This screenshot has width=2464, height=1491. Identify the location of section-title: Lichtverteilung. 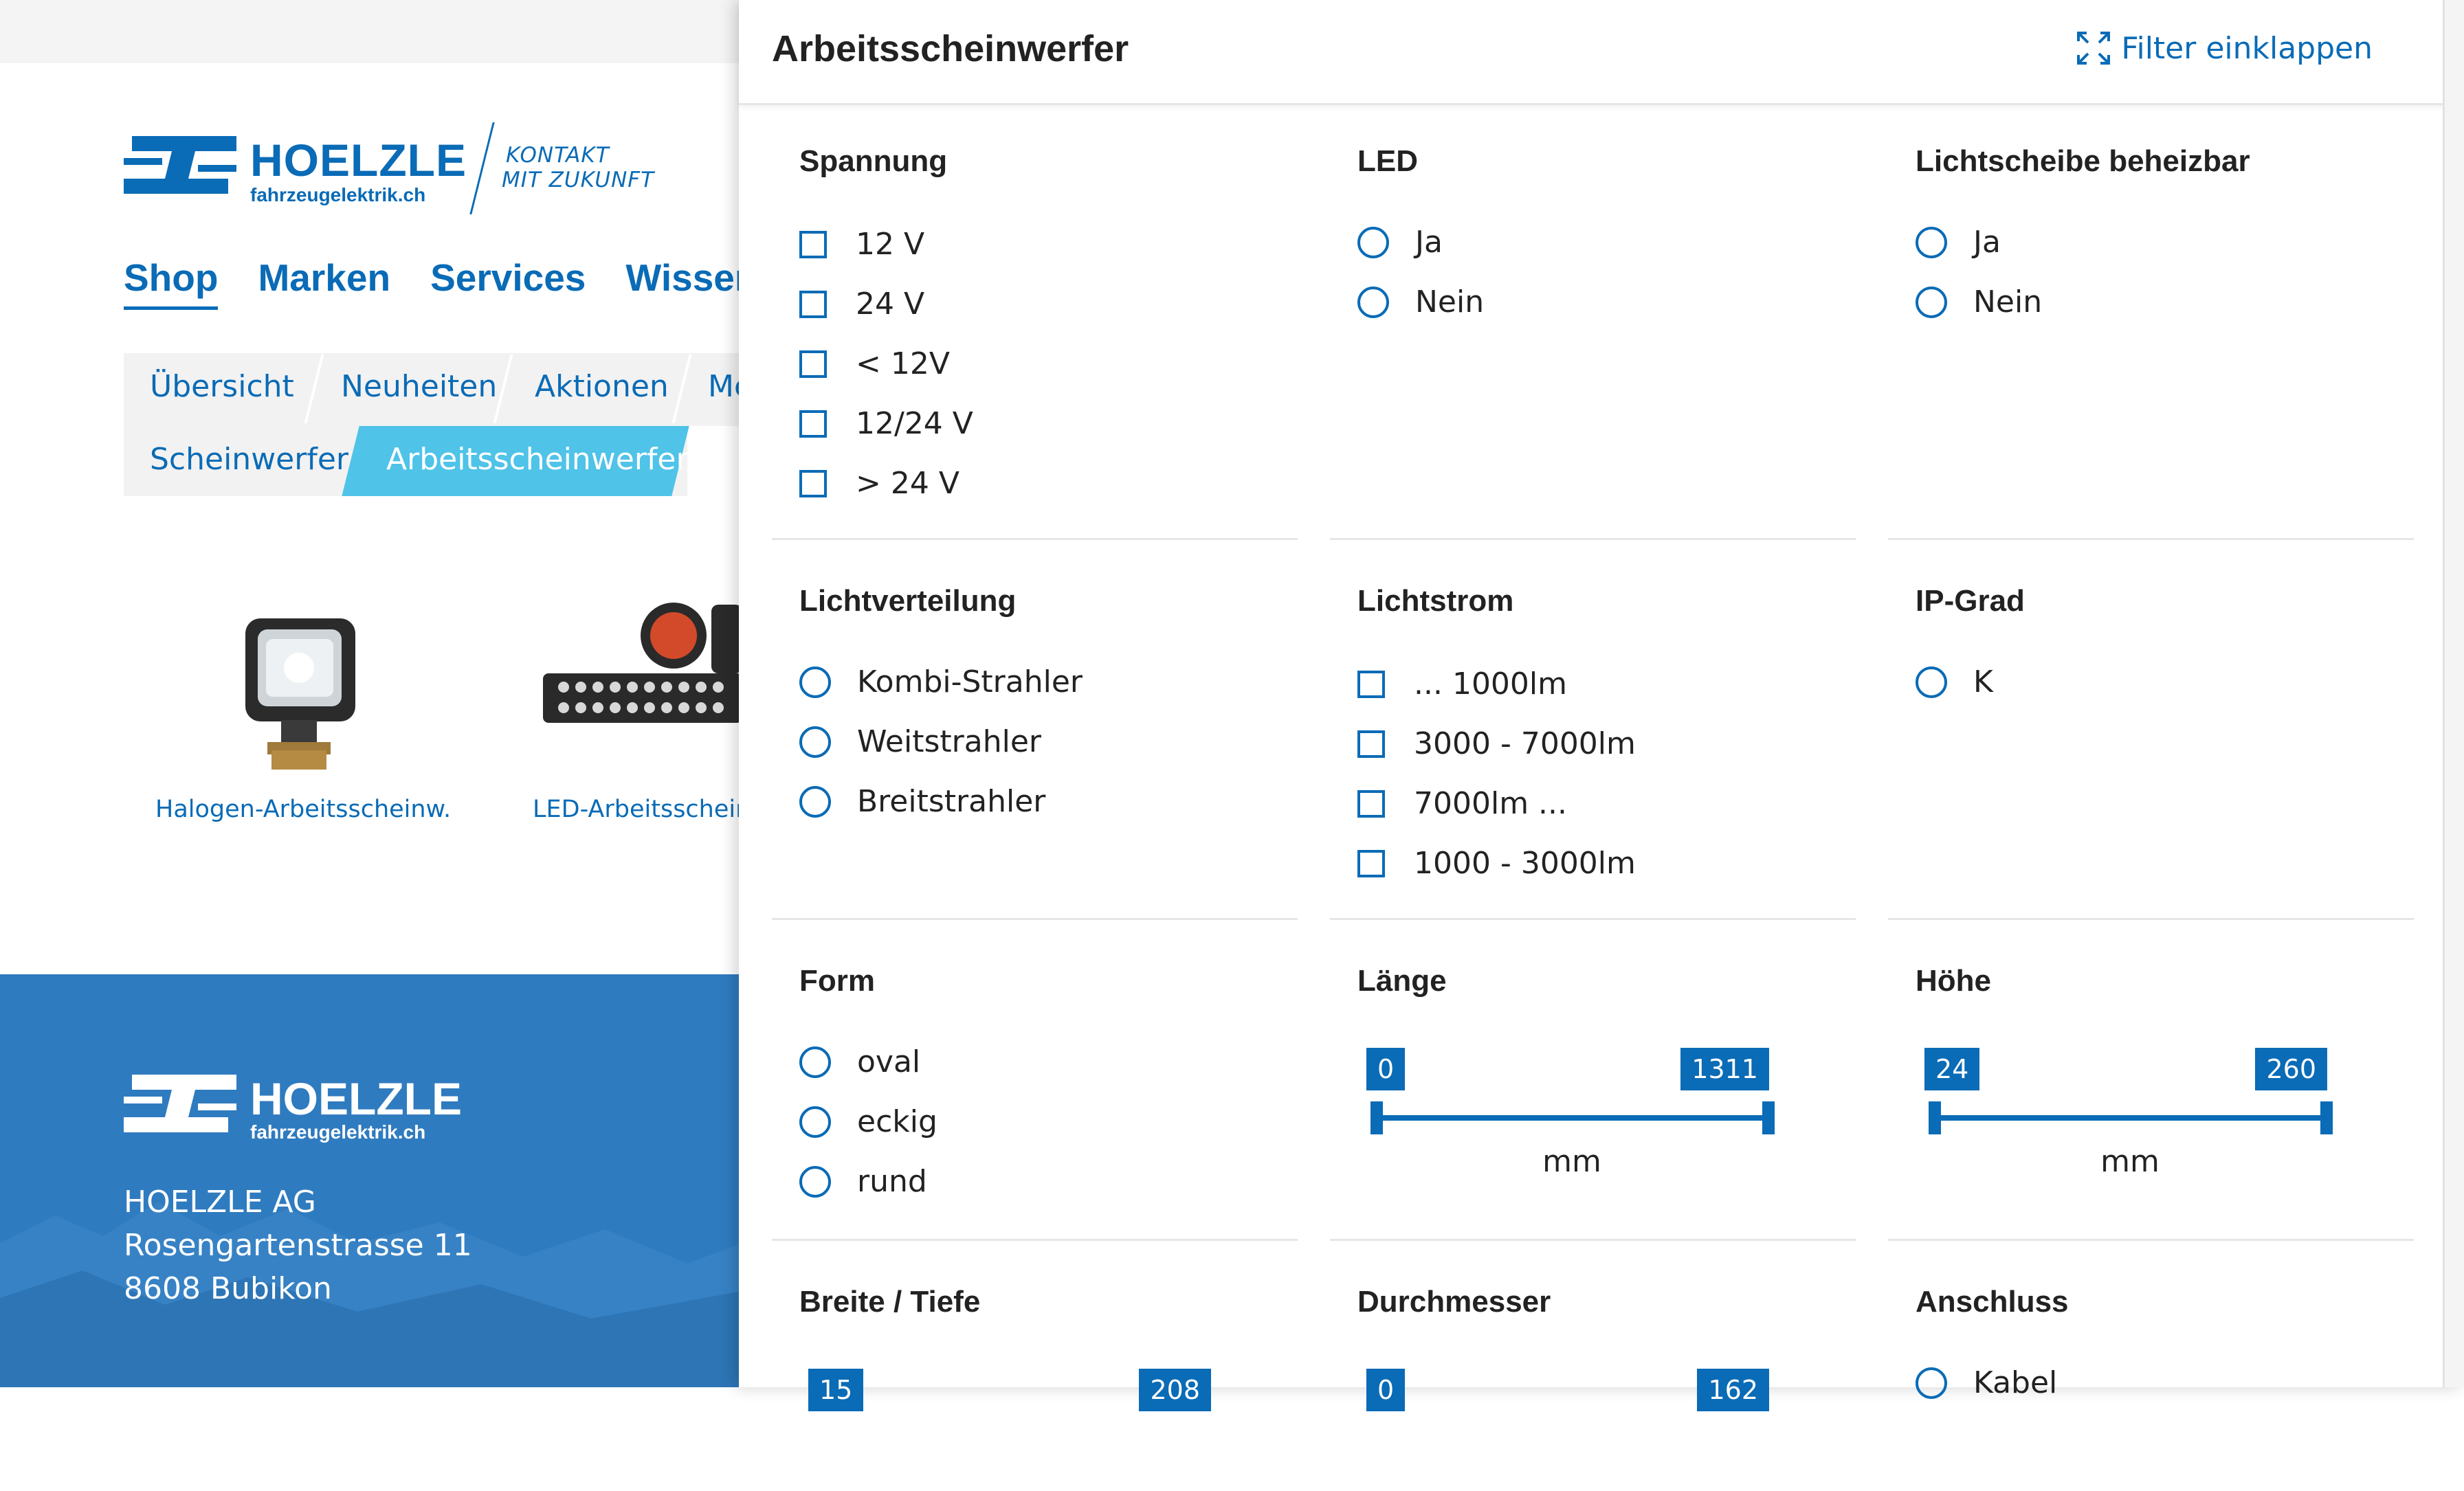
(908, 601).